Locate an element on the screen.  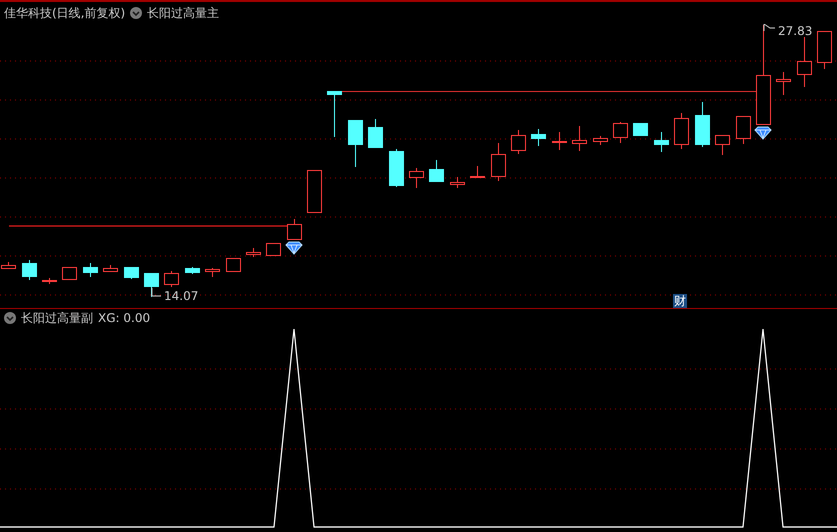
indicator-name: 长阳过高量主 is located at coordinates (183, 13).